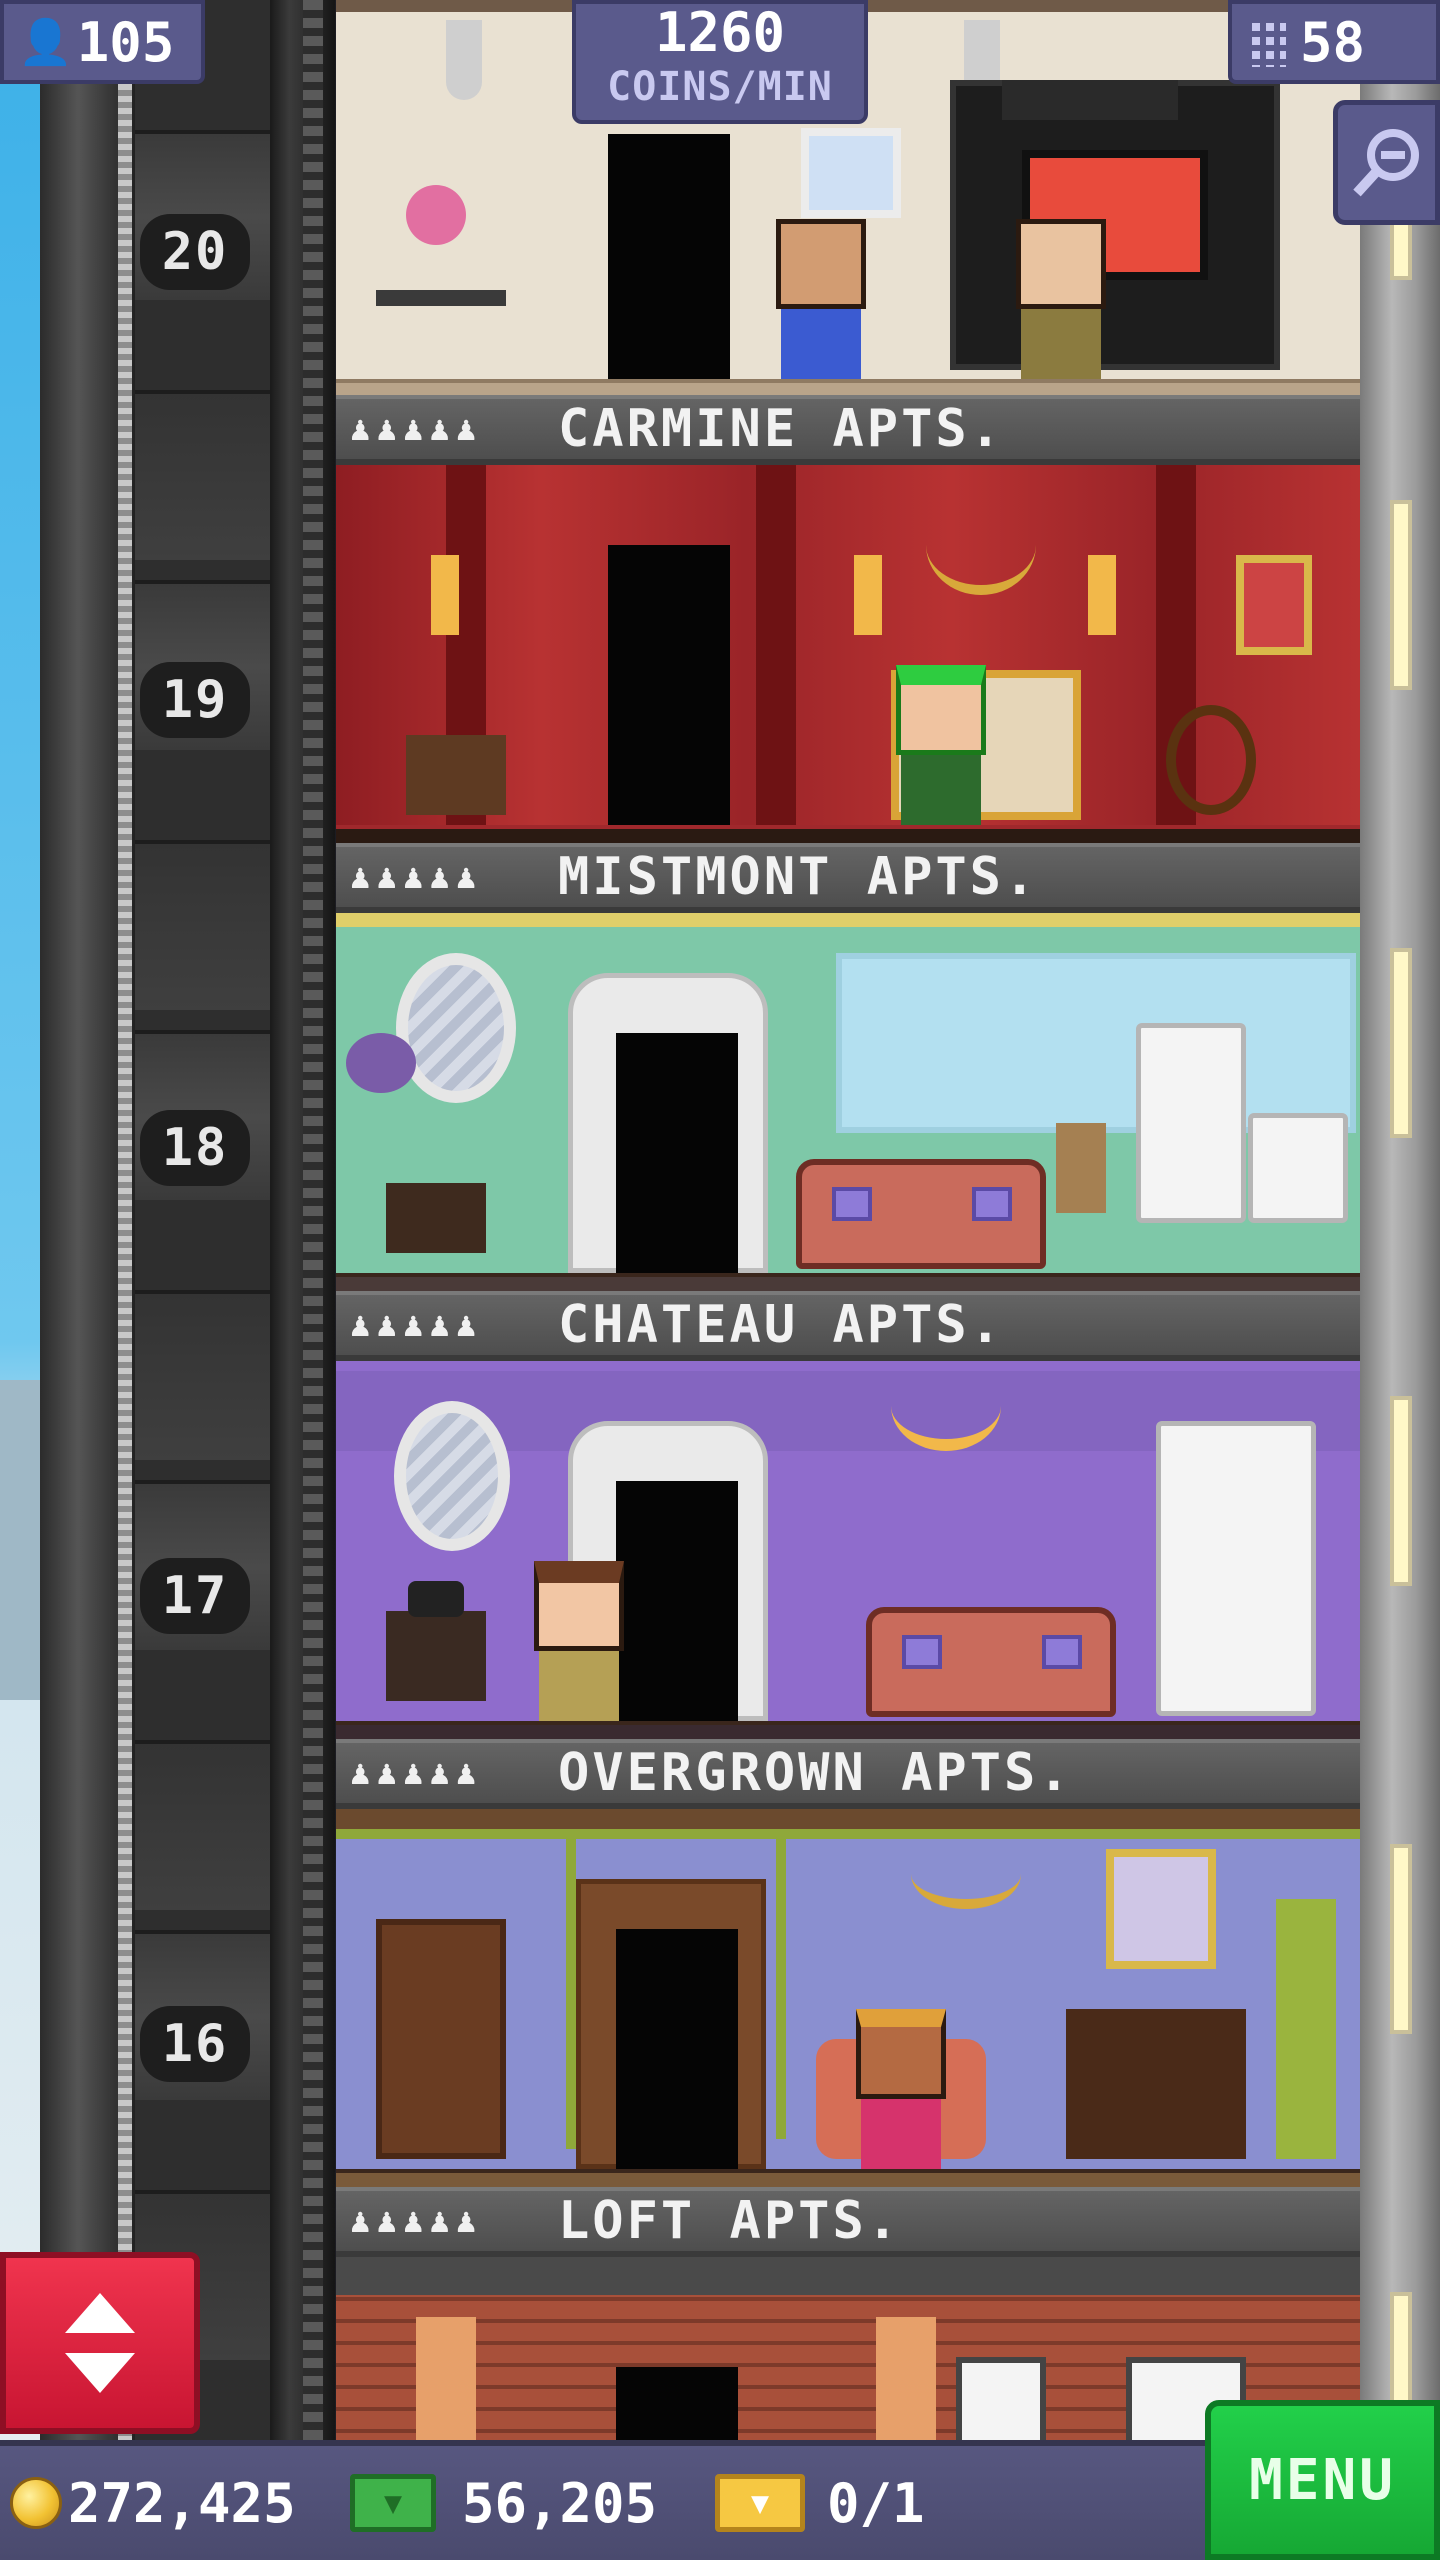 This screenshot has height=2560, width=1440. I want to click on person-icon: 👤, so click(45, 42).